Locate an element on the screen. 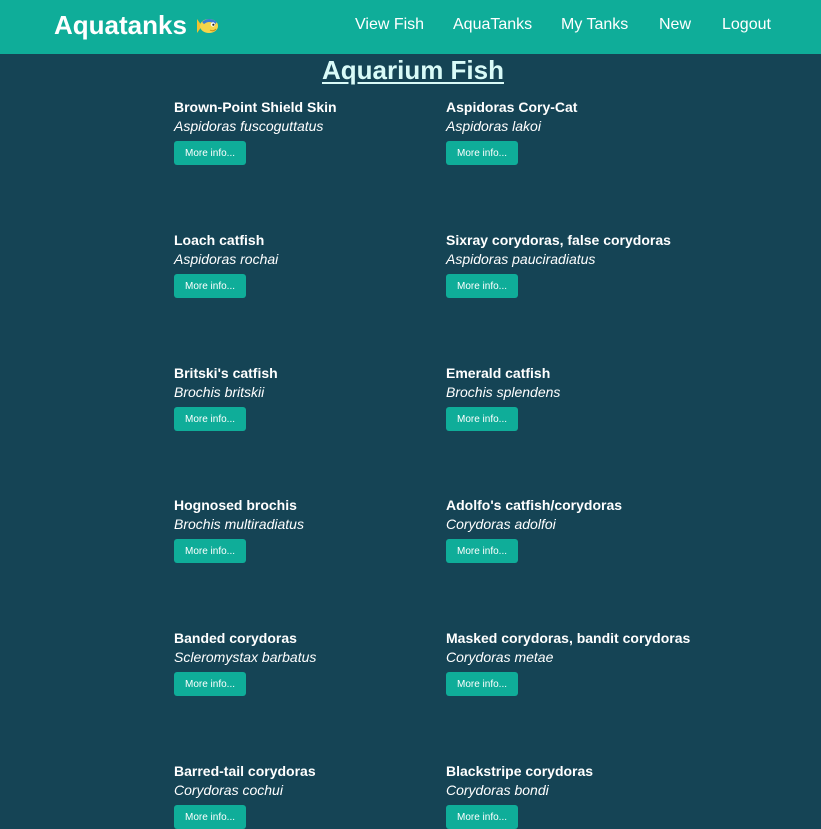 The image size is (821, 829). fish-scientific-name: Brochis britskii is located at coordinates (219, 392).